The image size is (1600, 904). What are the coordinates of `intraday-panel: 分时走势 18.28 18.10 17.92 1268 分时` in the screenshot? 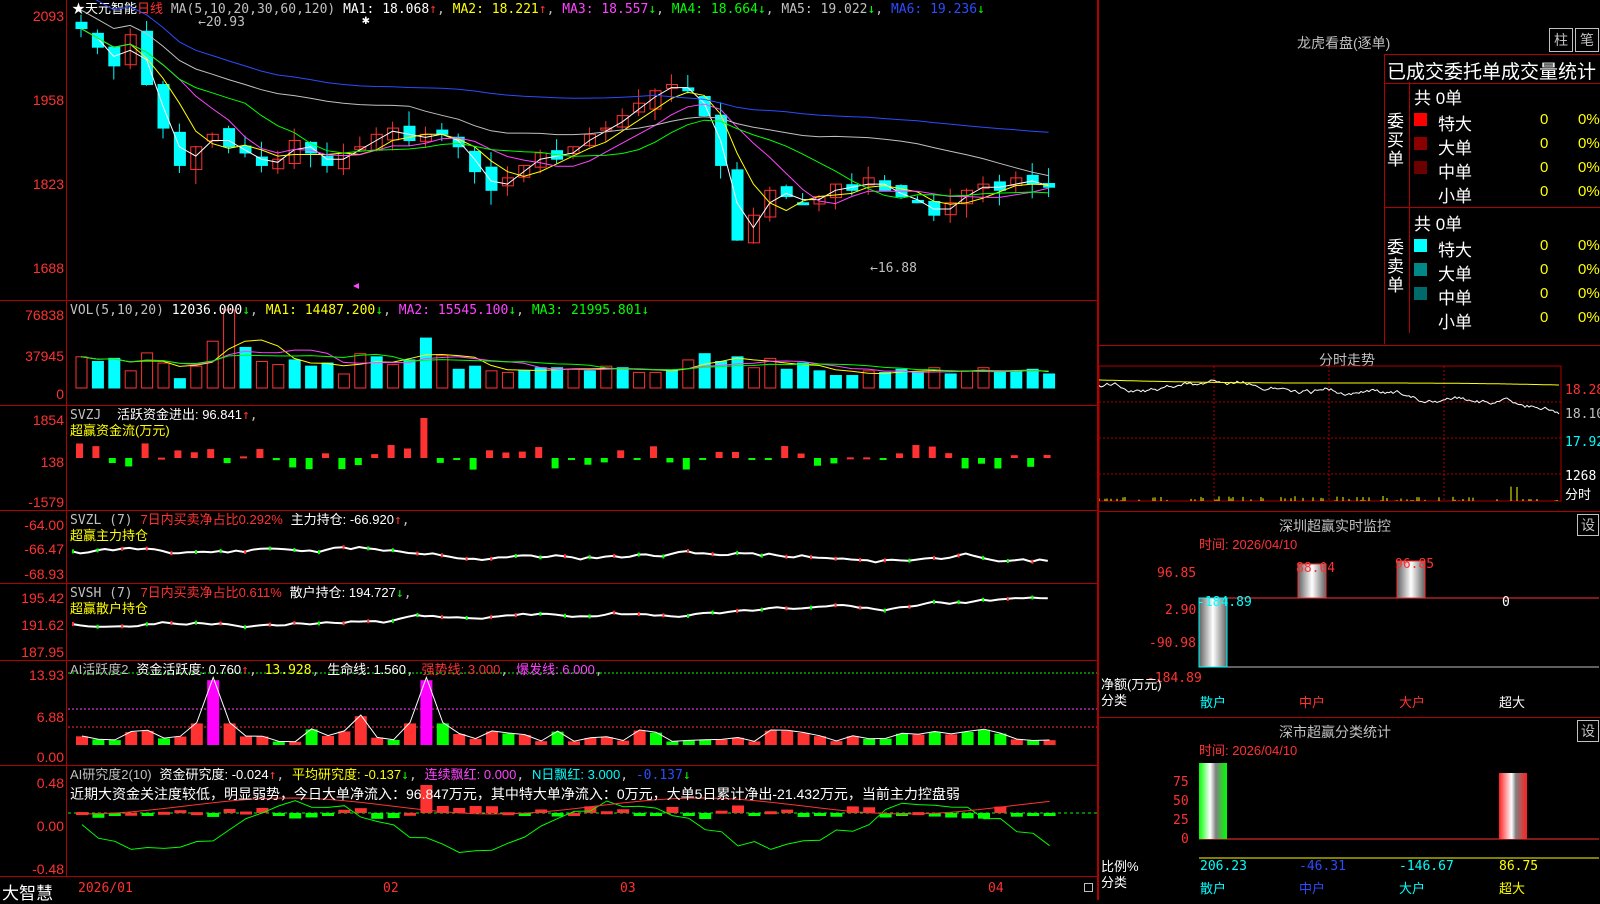 It's located at (1349, 429).